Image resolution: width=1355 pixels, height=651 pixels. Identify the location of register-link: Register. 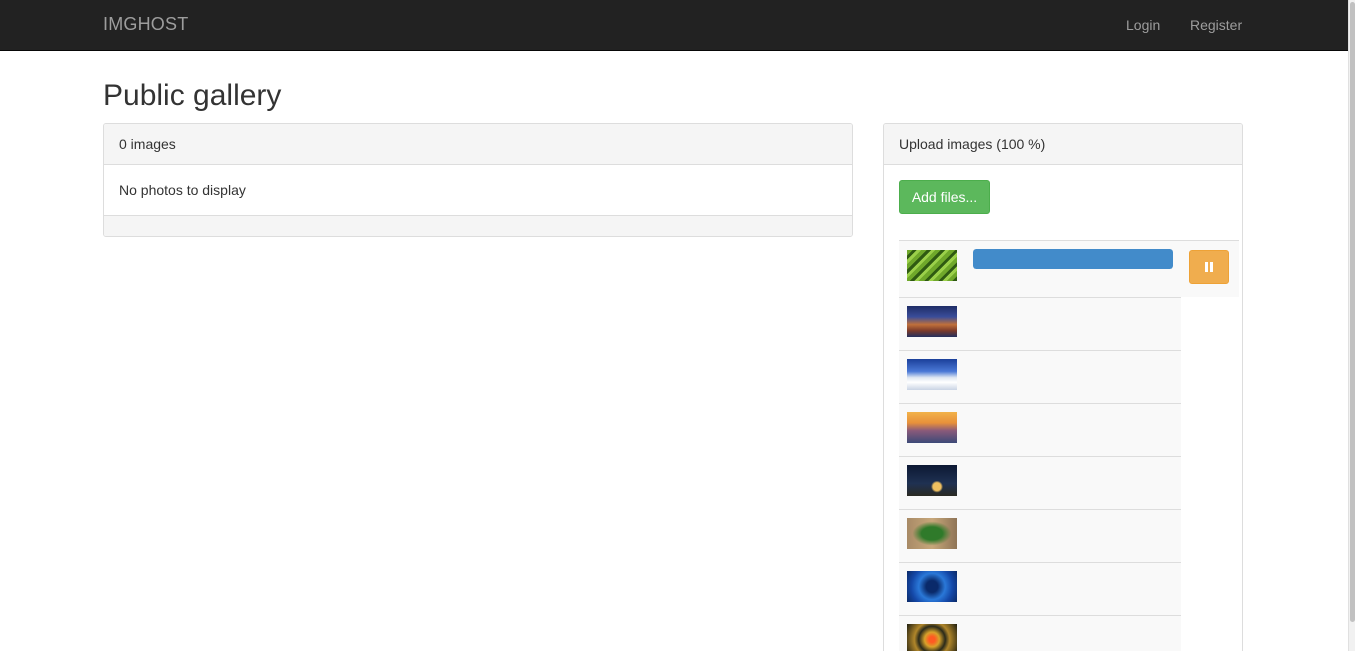
(1216, 25).